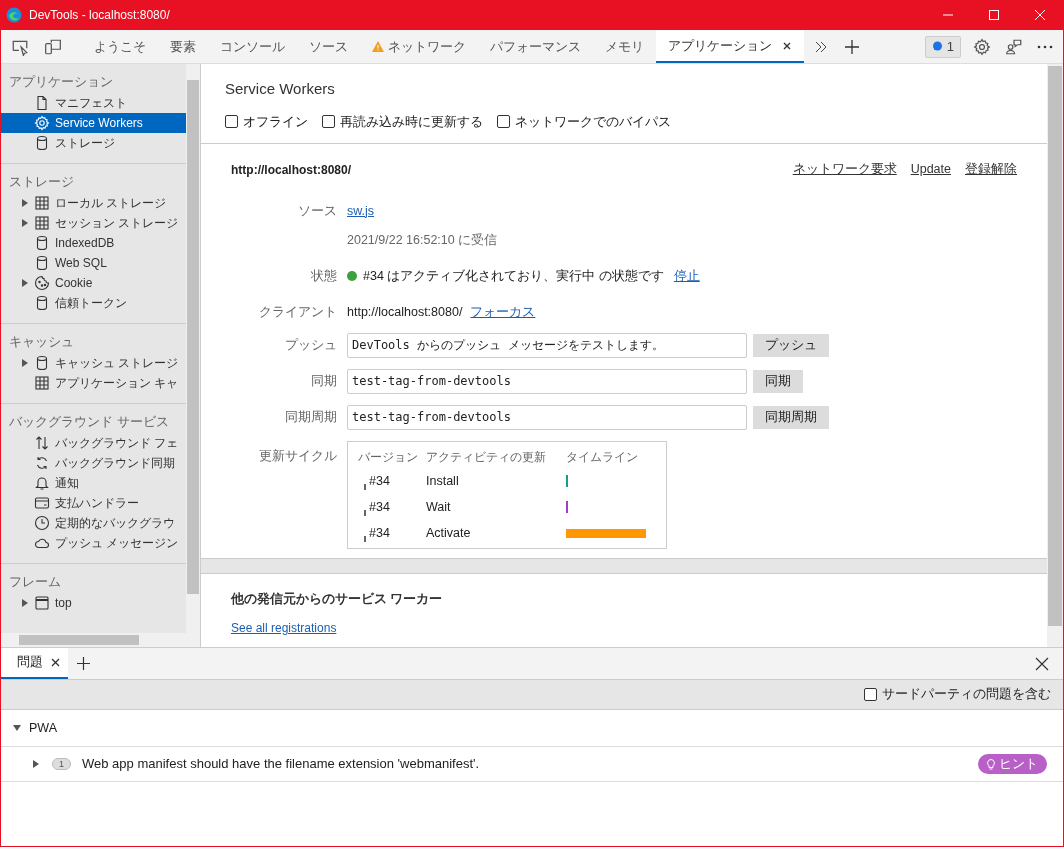  Describe the element at coordinates (41, 342) in the screenshot. I see `section-heading: キャッシュ` at that location.